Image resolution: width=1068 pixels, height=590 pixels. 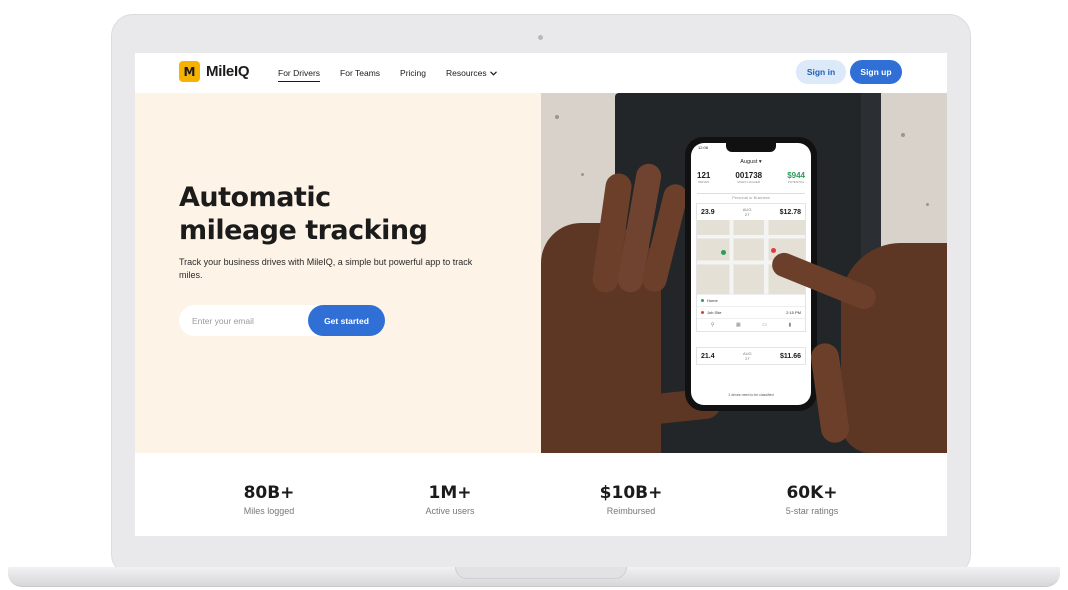 I want to click on drive-amount: $12.78, so click(x=790, y=212).